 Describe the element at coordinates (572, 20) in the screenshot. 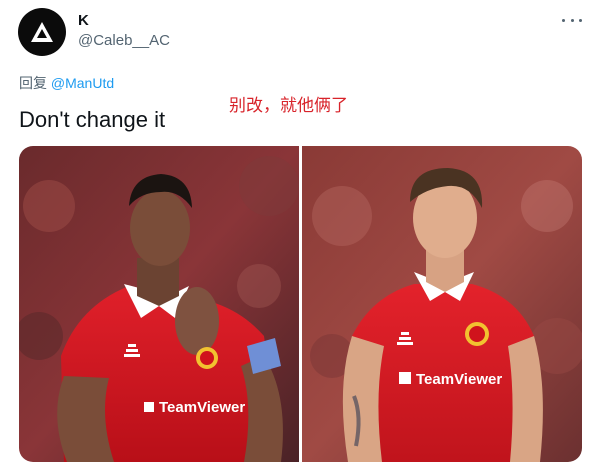

I see `more-options-icon` at that location.